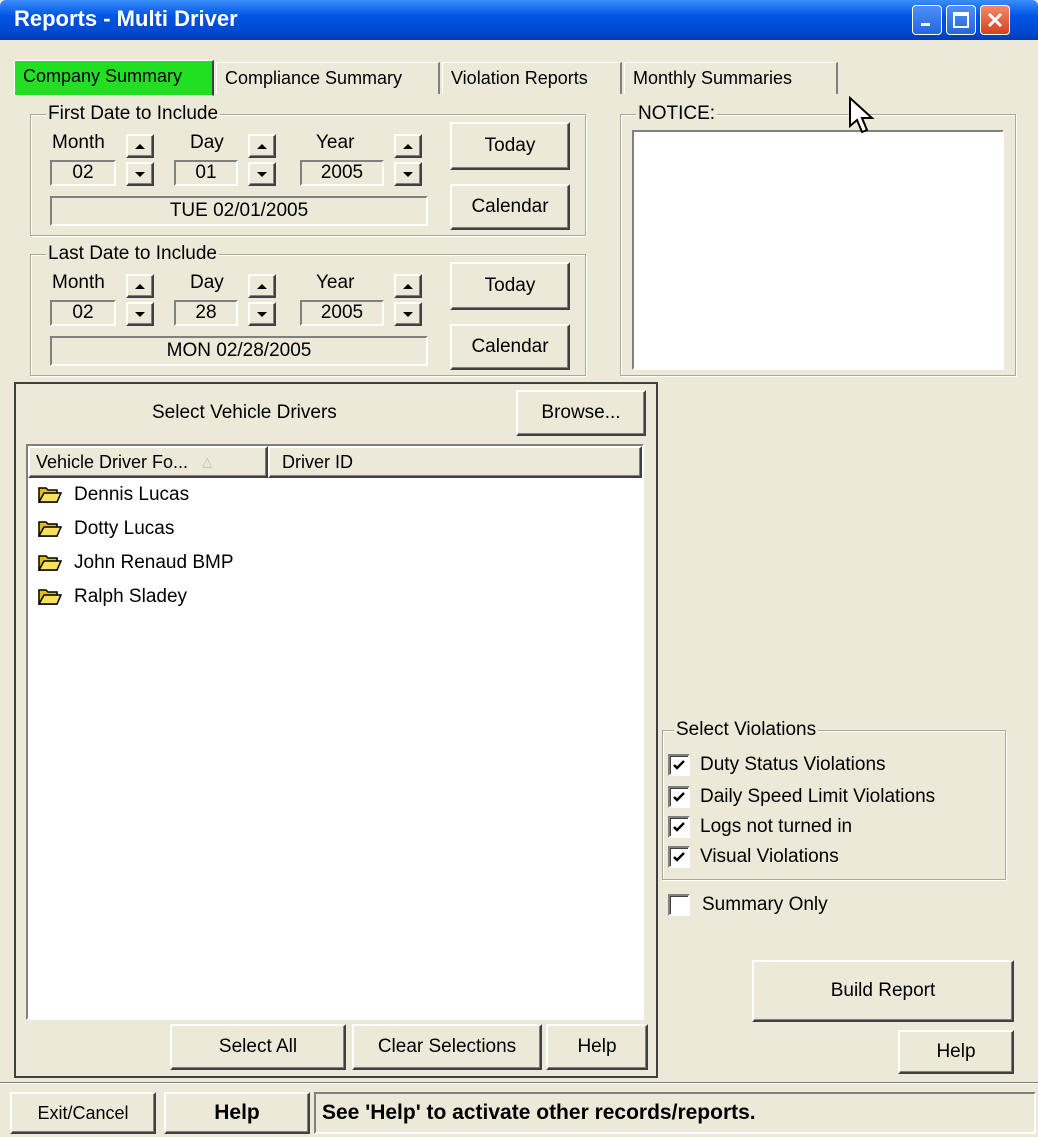 The image size is (1038, 1137). I want to click on window-title: Reports - Multi Driver, so click(126, 18).